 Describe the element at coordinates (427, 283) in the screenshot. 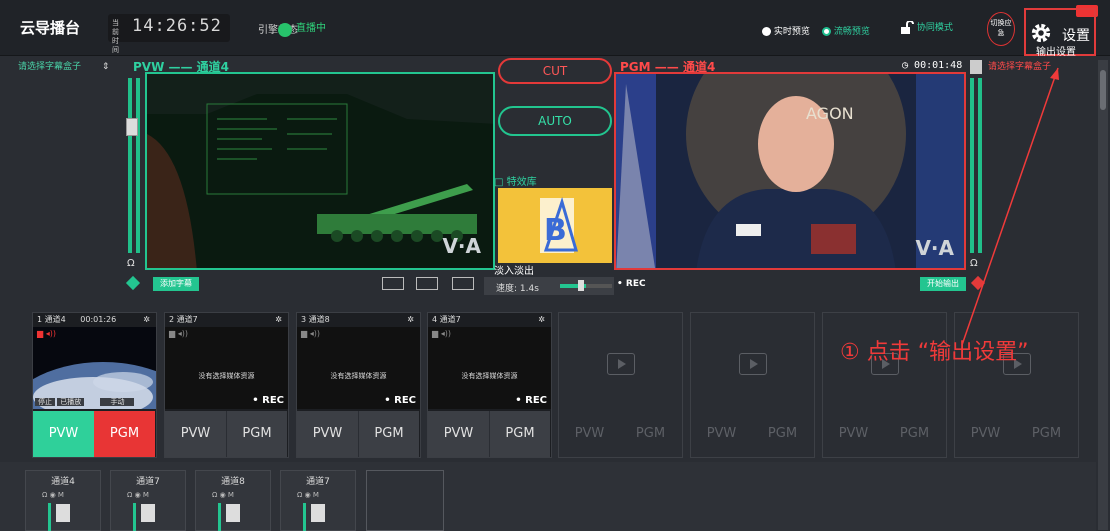

I see `layout-pip-icon` at that location.